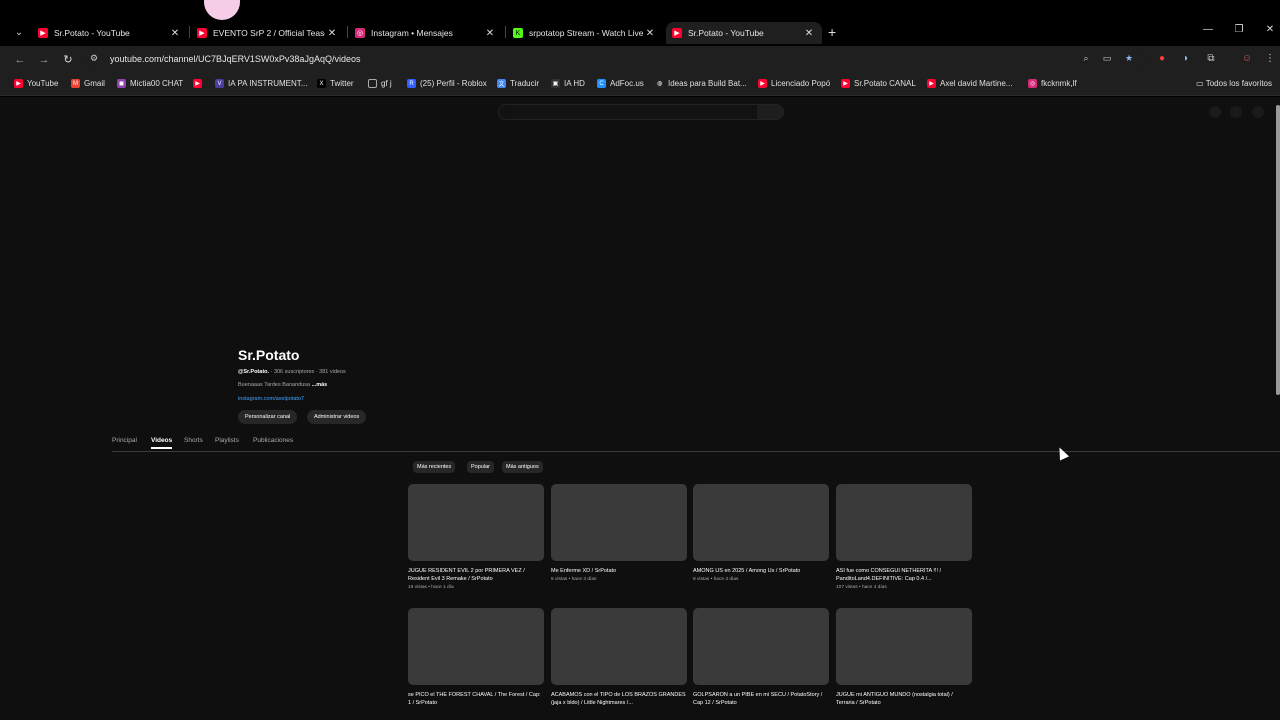 This screenshot has width=1280, height=720. What do you see at coordinates (1129, 58) in the screenshot?
I see `star-bookmark-icon: ★` at bounding box center [1129, 58].